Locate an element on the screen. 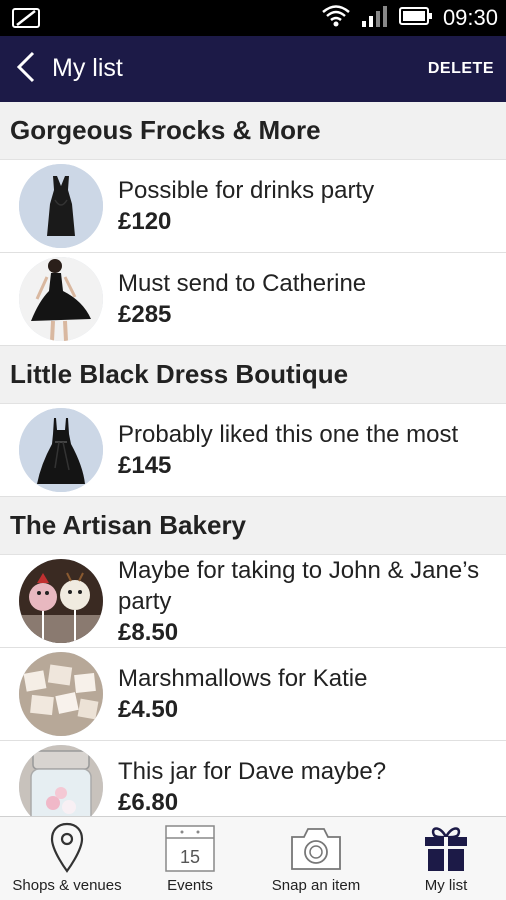 This screenshot has height=900, width=506. status-time: 09:30 is located at coordinates (470, 17).